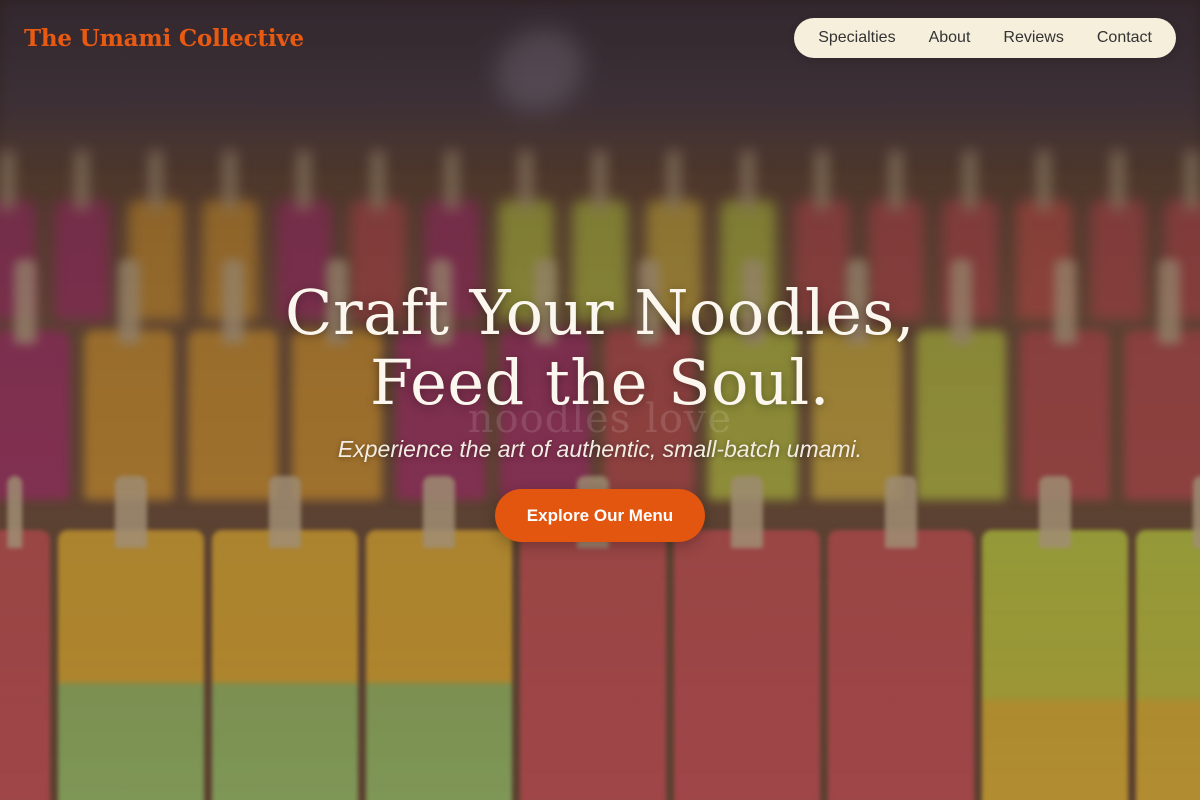 This screenshot has height=800, width=1200. Describe the element at coordinates (1033, 38) in the screenshot. I see `nav-link-reviews: Reviews` at that location.